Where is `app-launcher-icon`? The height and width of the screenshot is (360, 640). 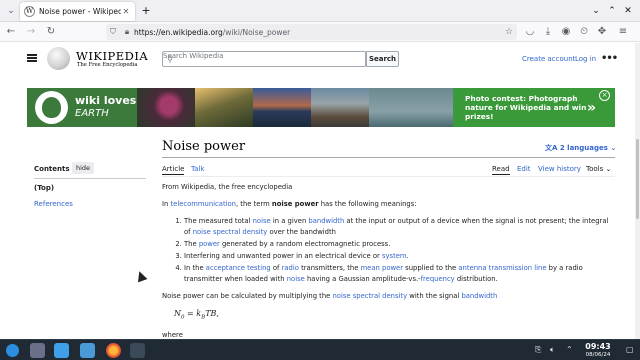 app-launcher-icon is located at coordinates (12, 350).